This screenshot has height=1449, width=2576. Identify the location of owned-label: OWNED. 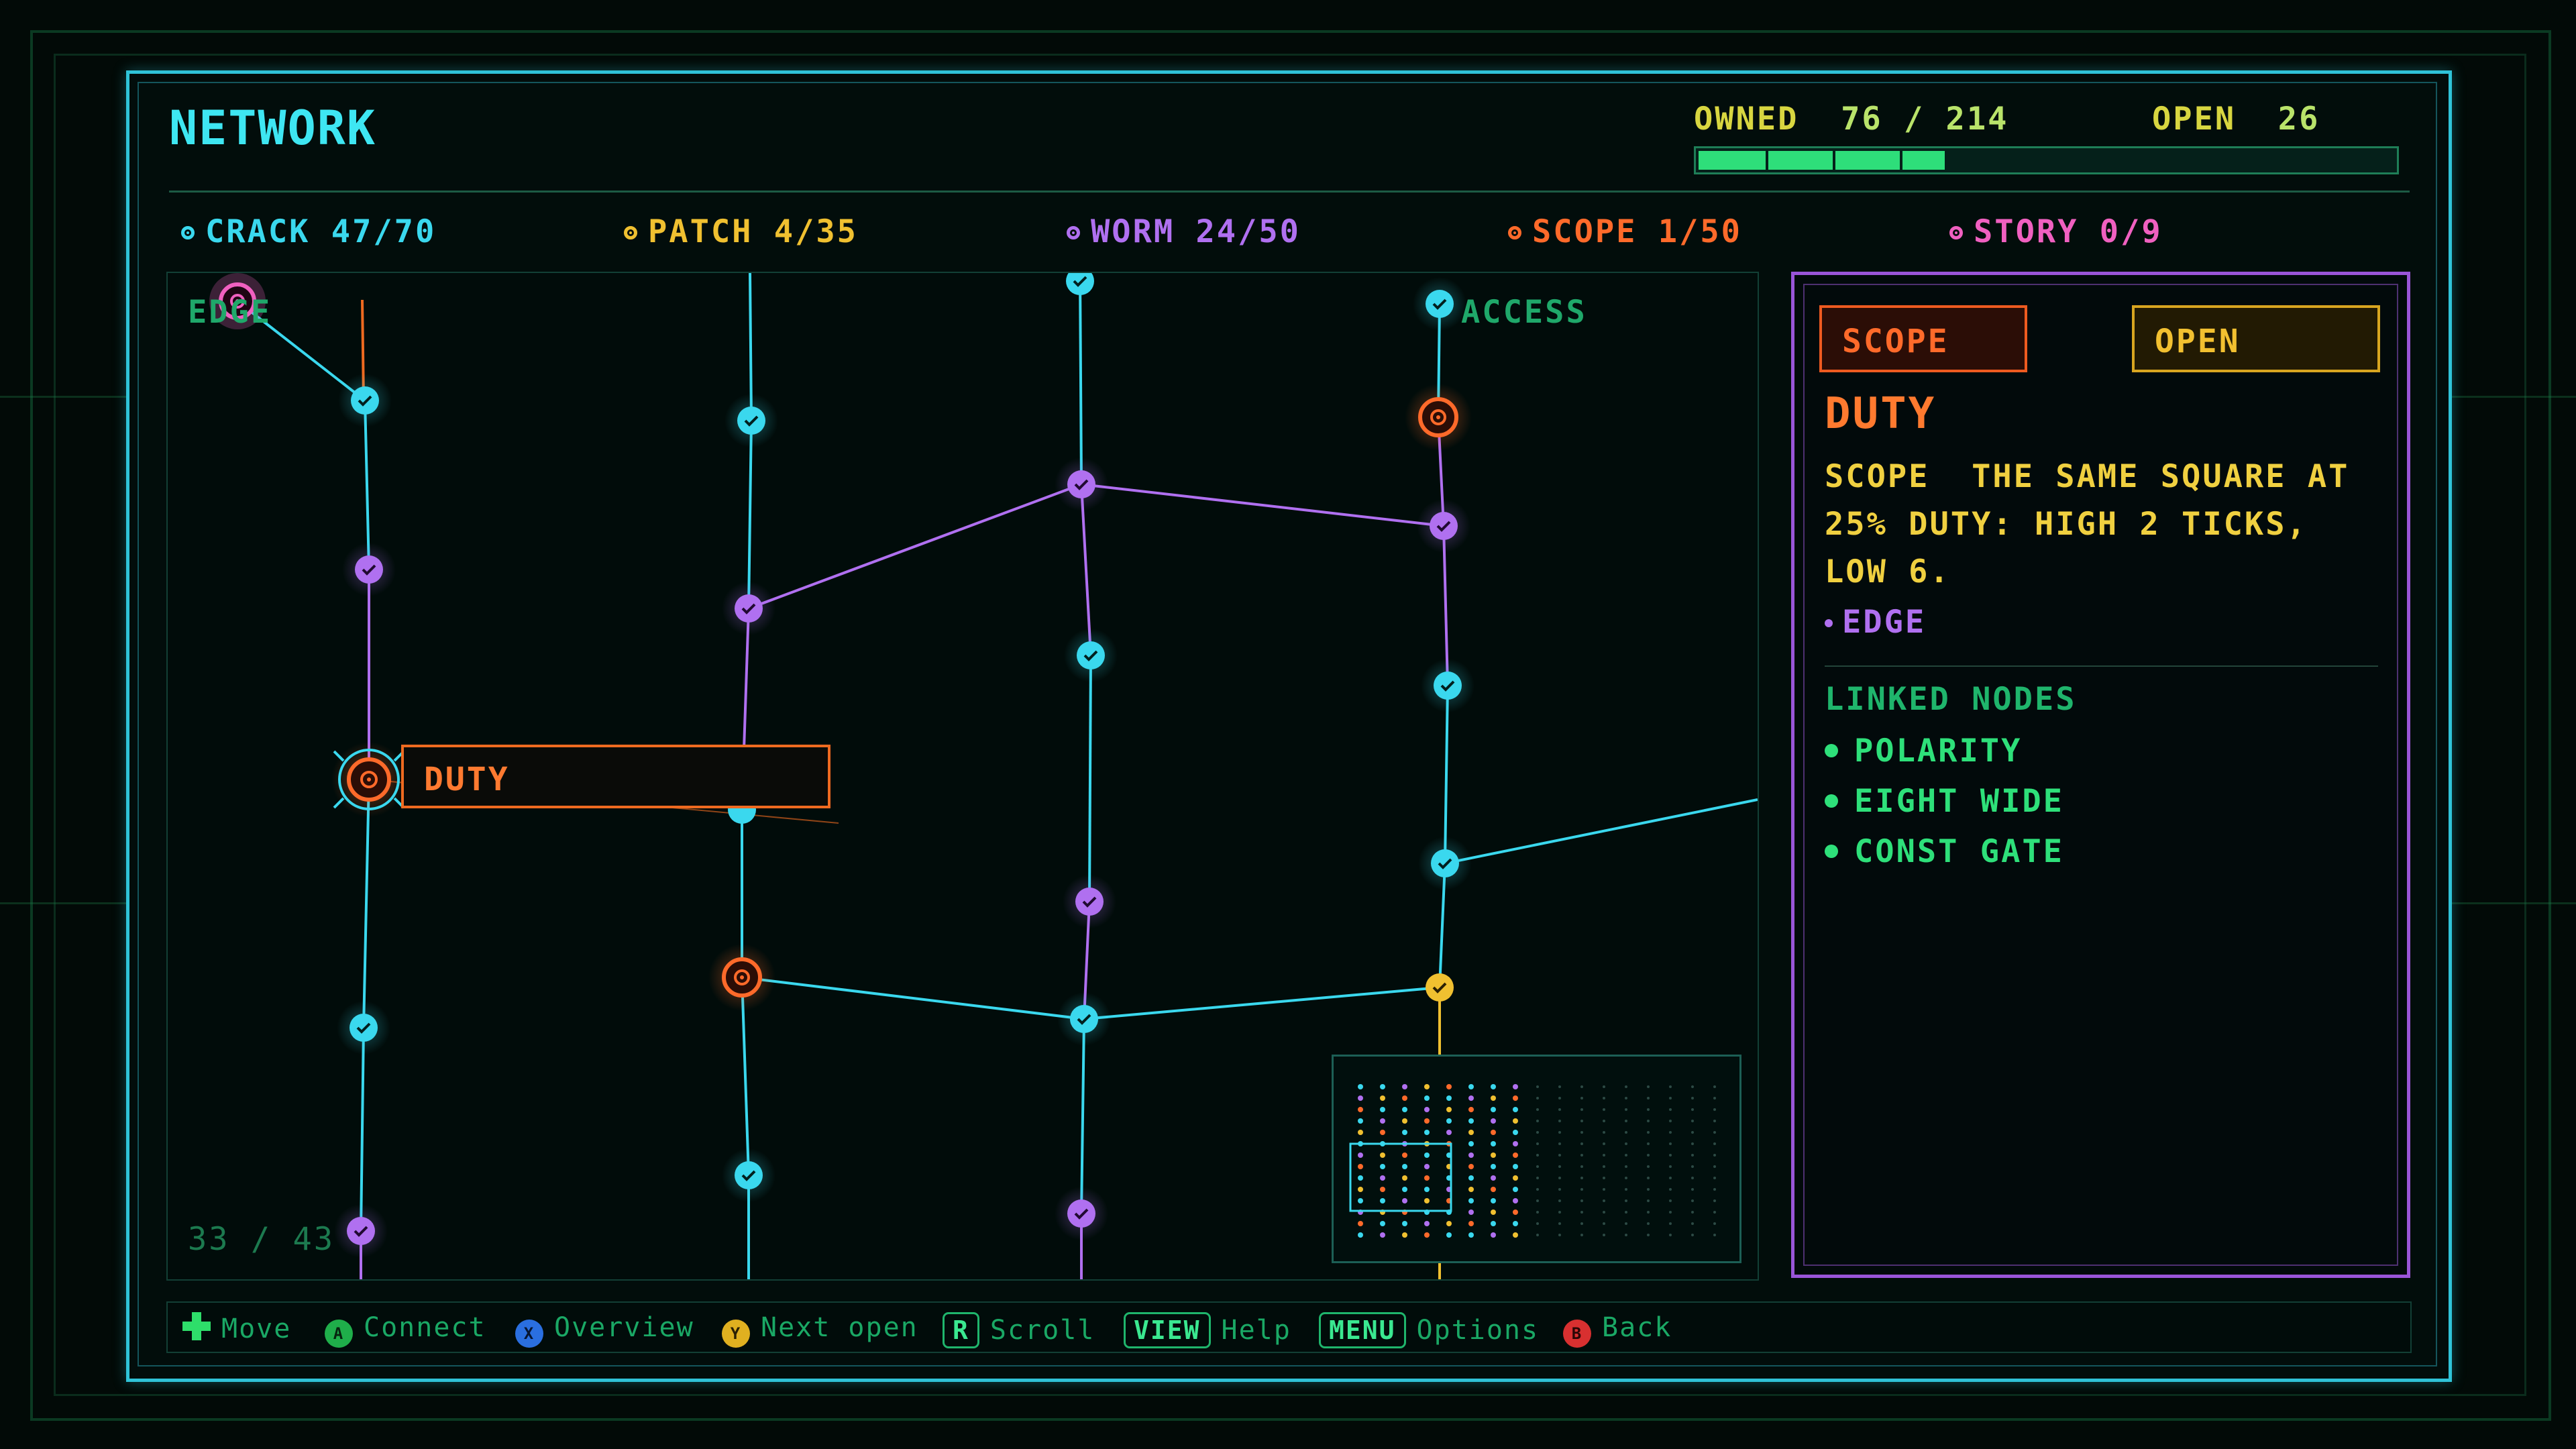
(1746, 119).